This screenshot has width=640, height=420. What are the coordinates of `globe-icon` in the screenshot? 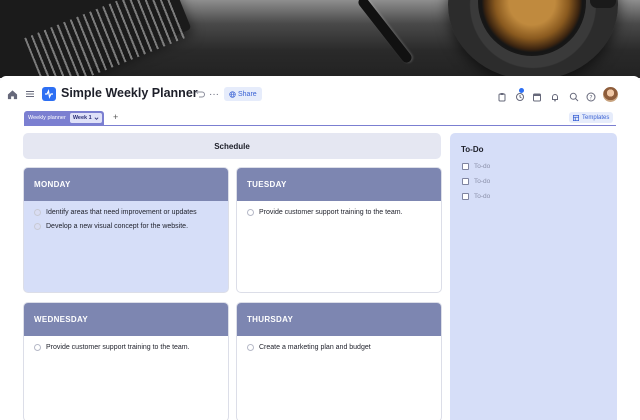 It's located at (232, 94).